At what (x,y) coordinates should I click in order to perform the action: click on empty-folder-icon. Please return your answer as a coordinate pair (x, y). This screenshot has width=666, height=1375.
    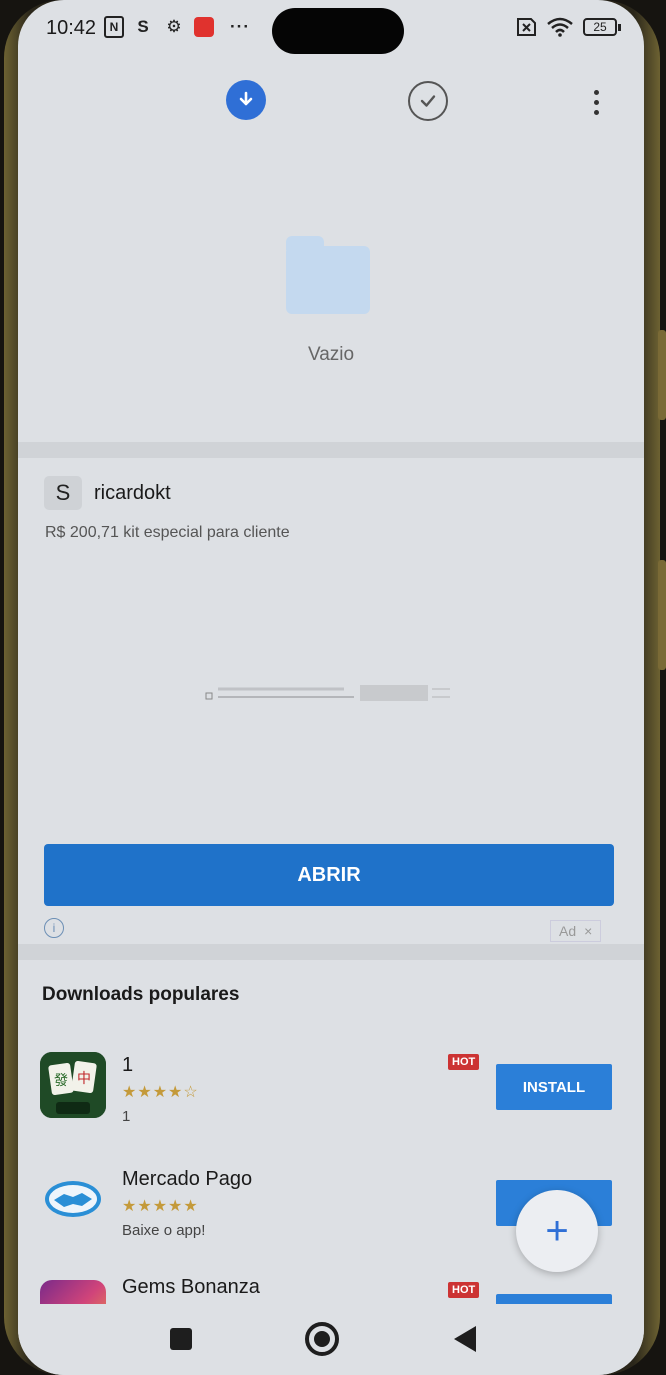
    Looking at the image, I should click on (328, 275).